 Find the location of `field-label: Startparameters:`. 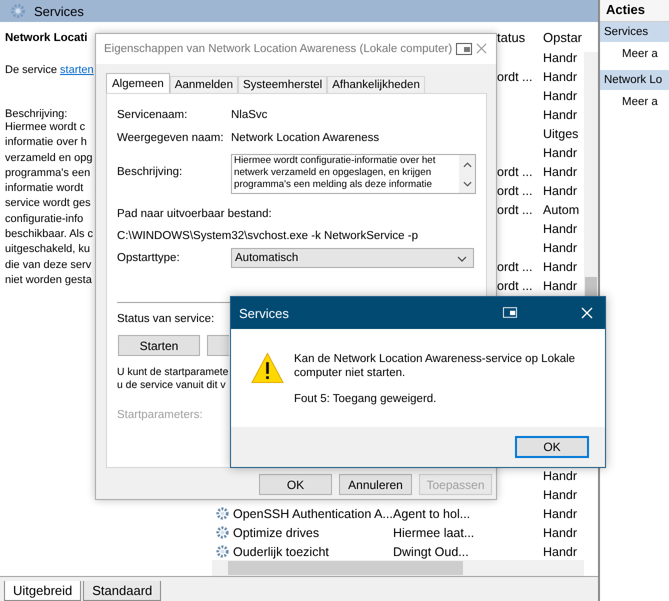

field-label: Startparameters: is located at coordinates (160, 415).